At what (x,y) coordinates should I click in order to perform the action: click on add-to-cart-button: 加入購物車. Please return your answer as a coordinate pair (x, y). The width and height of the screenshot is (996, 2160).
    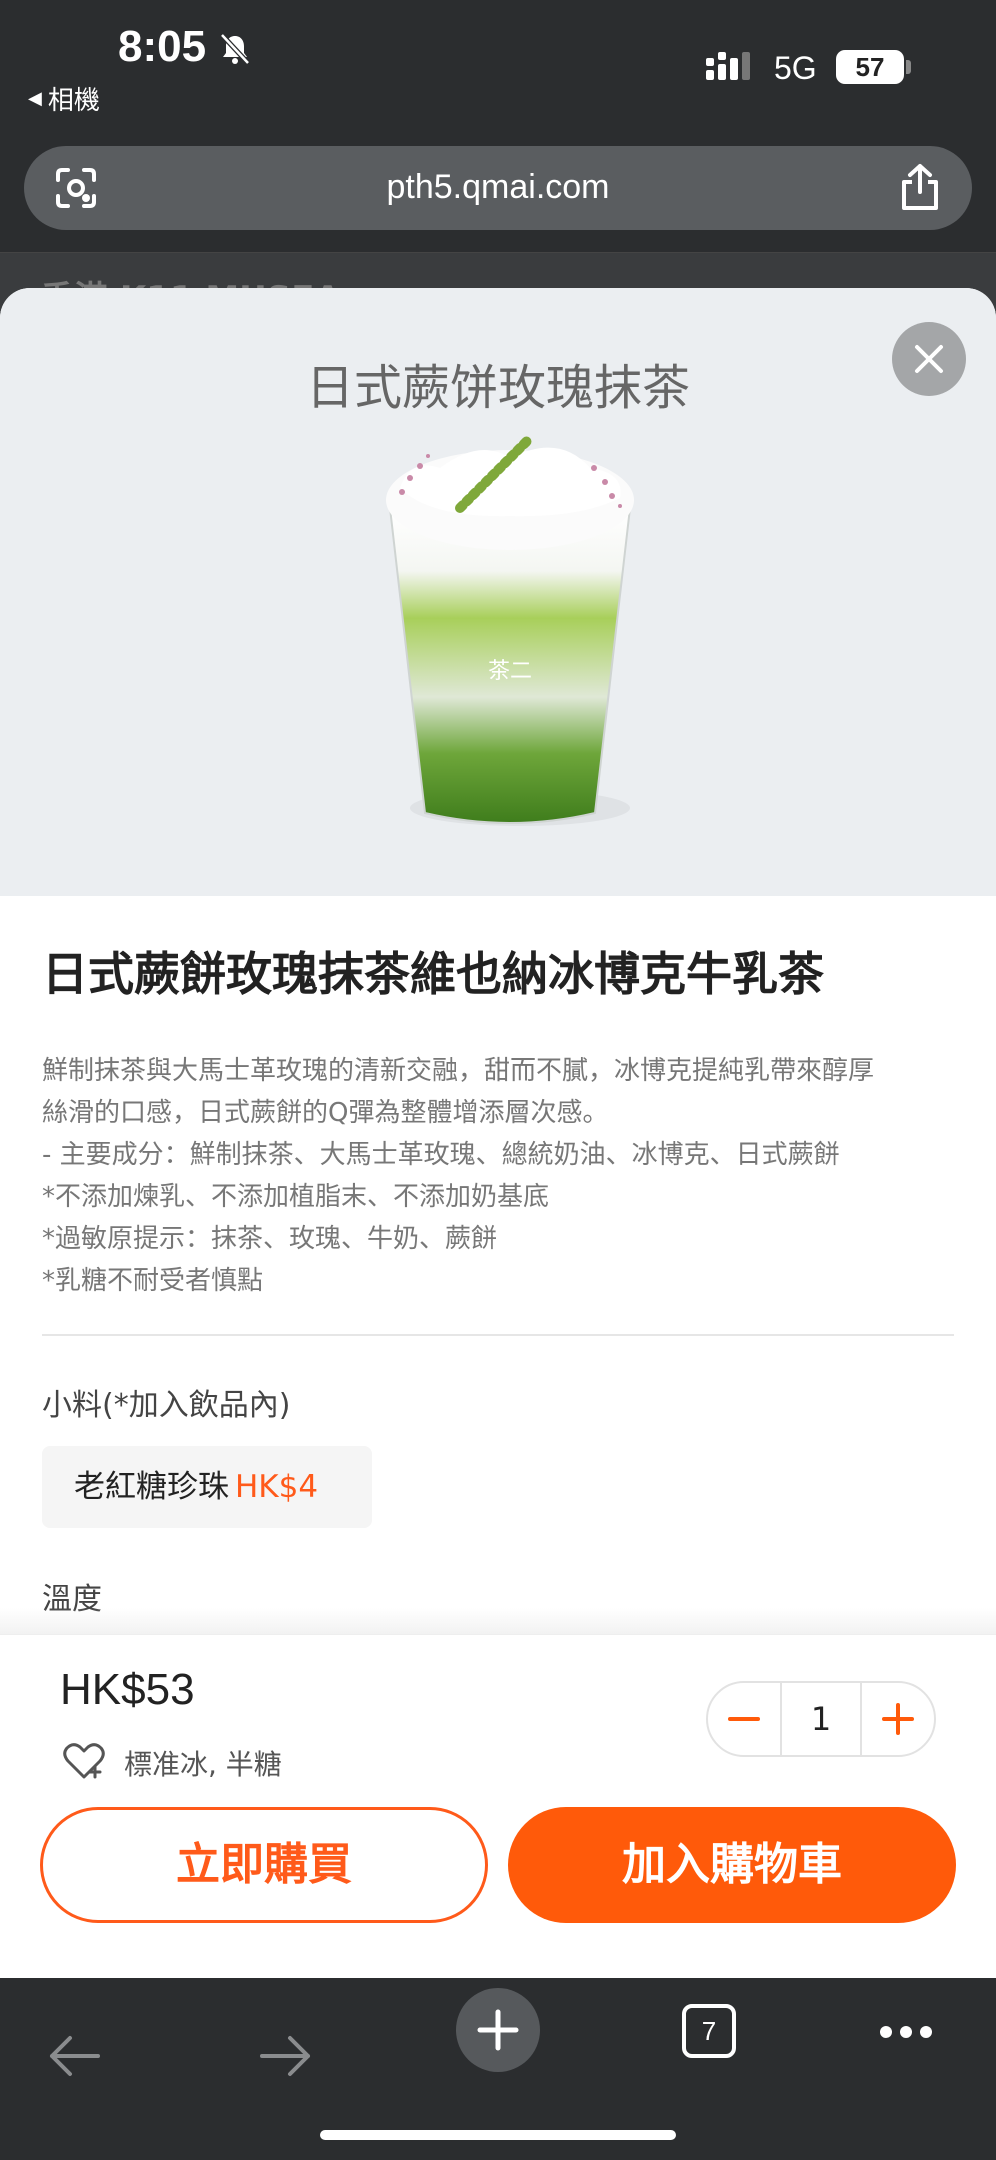
    Looking at the image, I should click on (732, 1865).